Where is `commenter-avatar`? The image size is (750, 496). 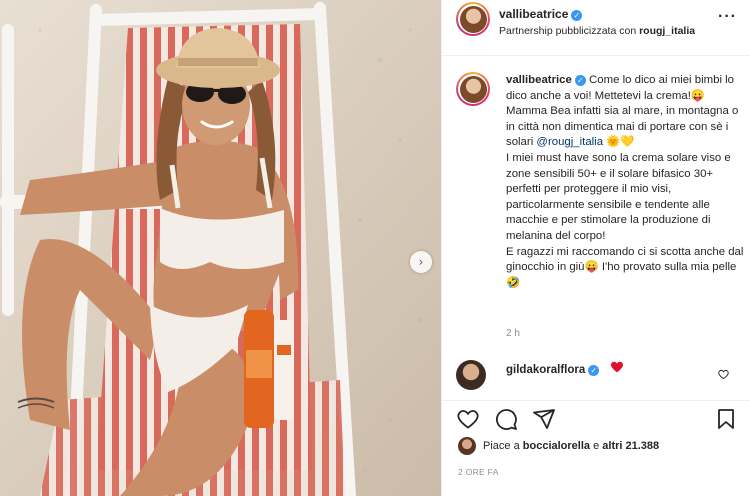
commenter-avatar is located at coordinates (471, 375).